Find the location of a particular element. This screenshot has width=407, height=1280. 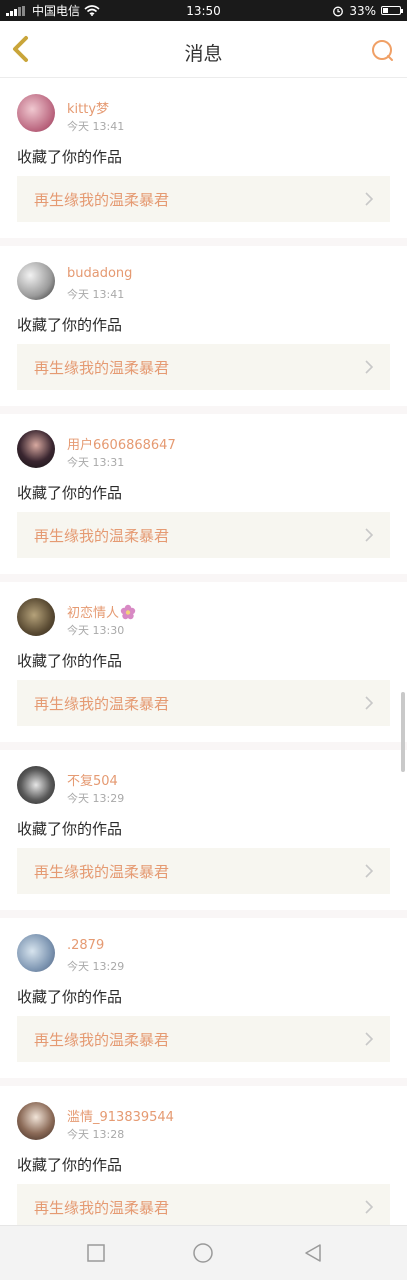

notification-item: kitty梦今天 13:41 收藏了你的作品再生缘我的温柔暴君 is located at coordinates (203, 158).